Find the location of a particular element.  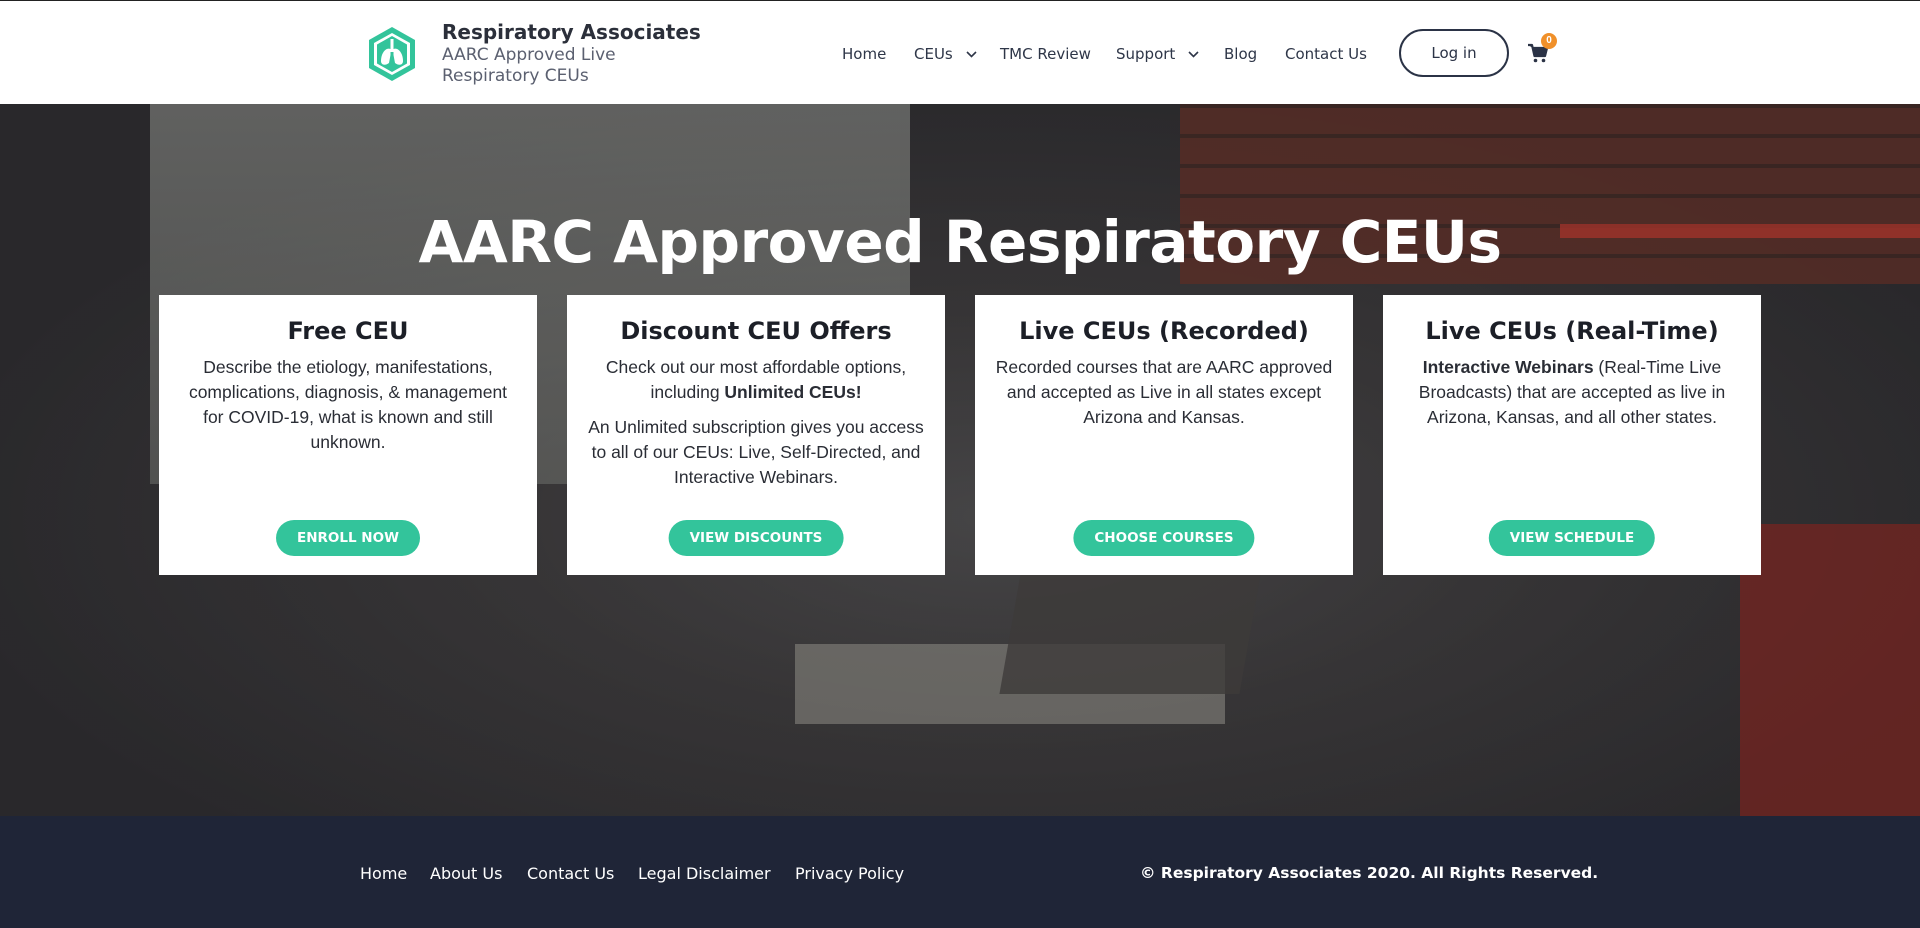

card-title: Discount CEU Offers is located at coordinates (756, 331).